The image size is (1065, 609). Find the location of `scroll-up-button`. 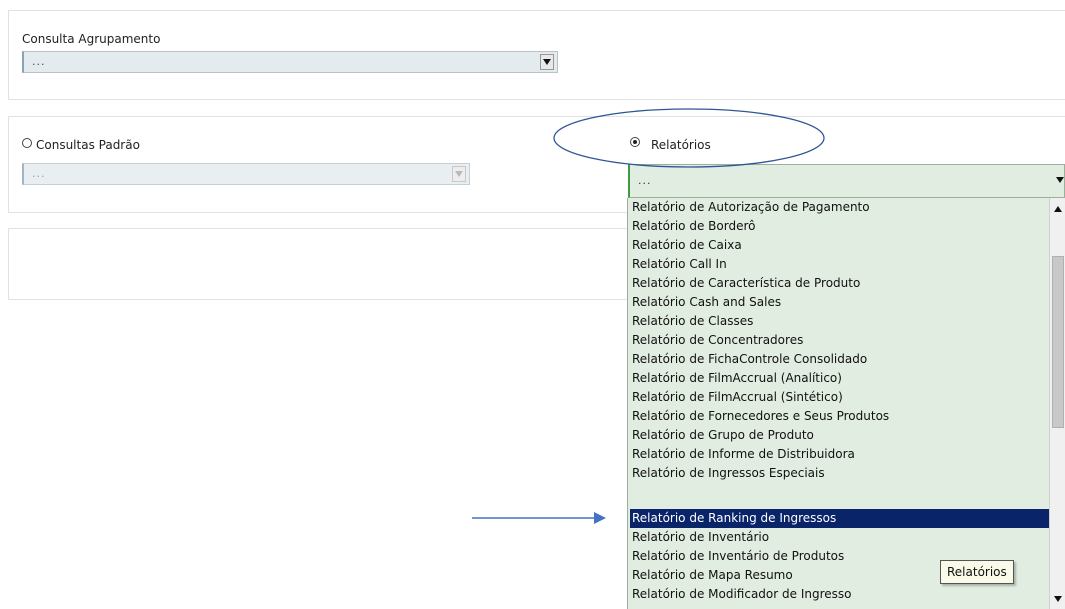

scroll-up-button is located at coordinates (1058, 209).